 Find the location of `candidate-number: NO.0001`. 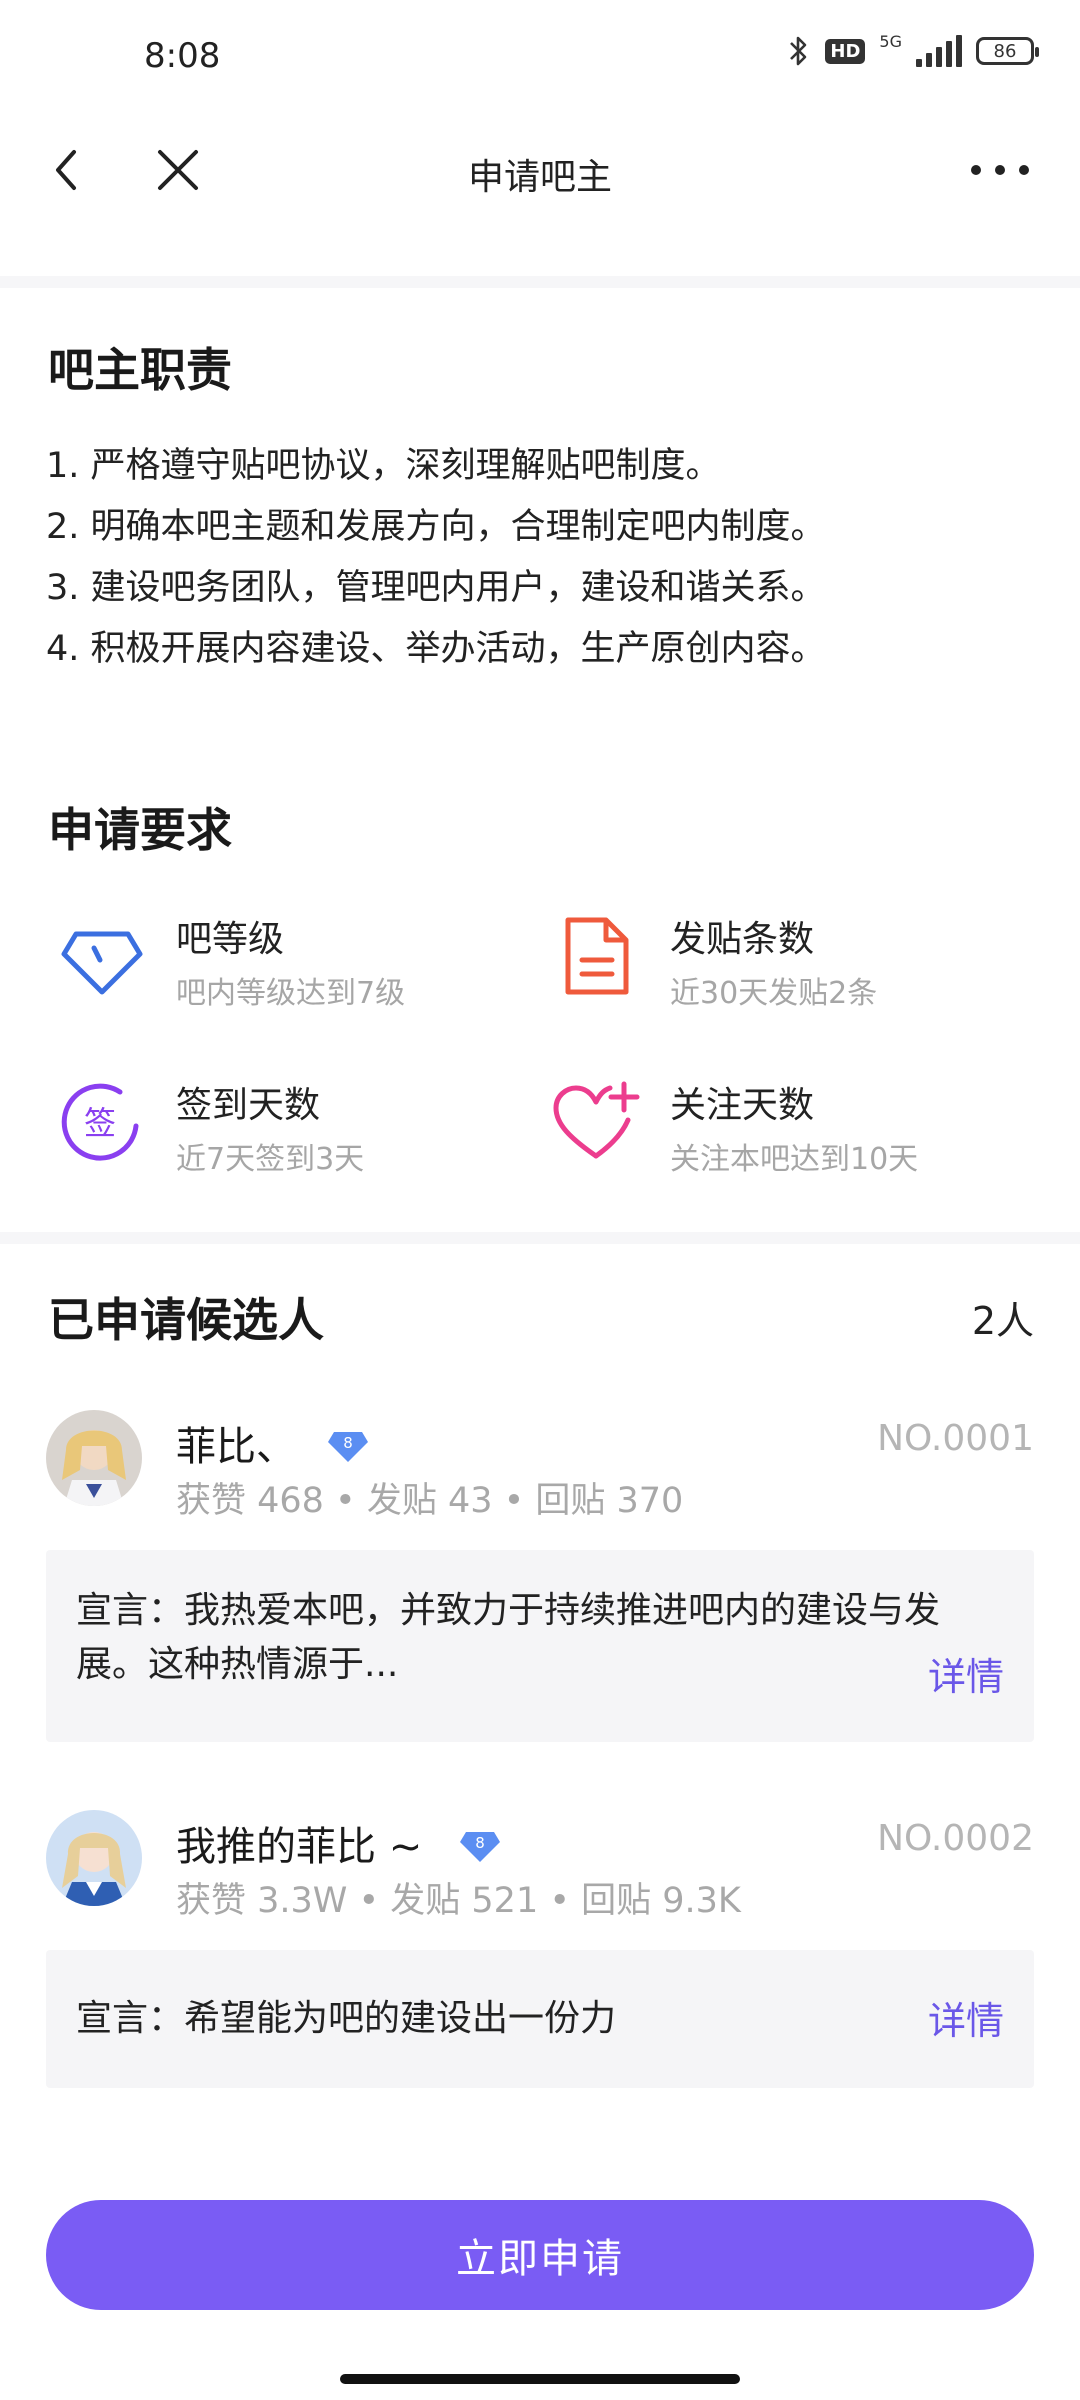

candidate-number: NO.0001 is located at coordinates (955, 1438).